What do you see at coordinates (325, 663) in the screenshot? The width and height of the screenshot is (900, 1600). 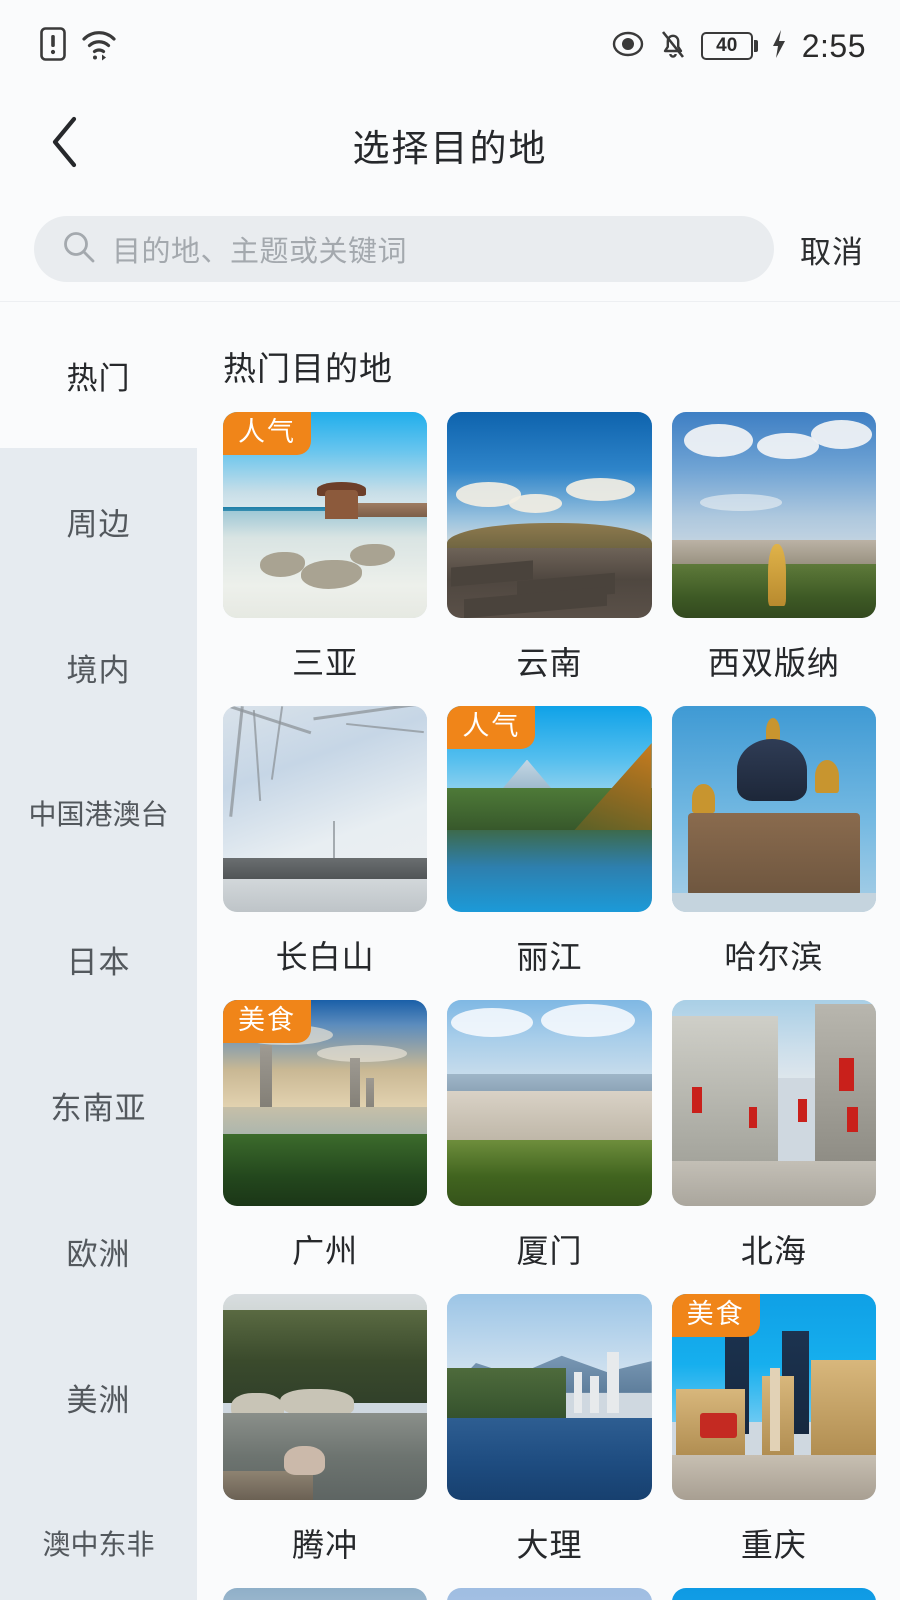 I see `destination-label: 三亚` at bounding box center [325, 663].